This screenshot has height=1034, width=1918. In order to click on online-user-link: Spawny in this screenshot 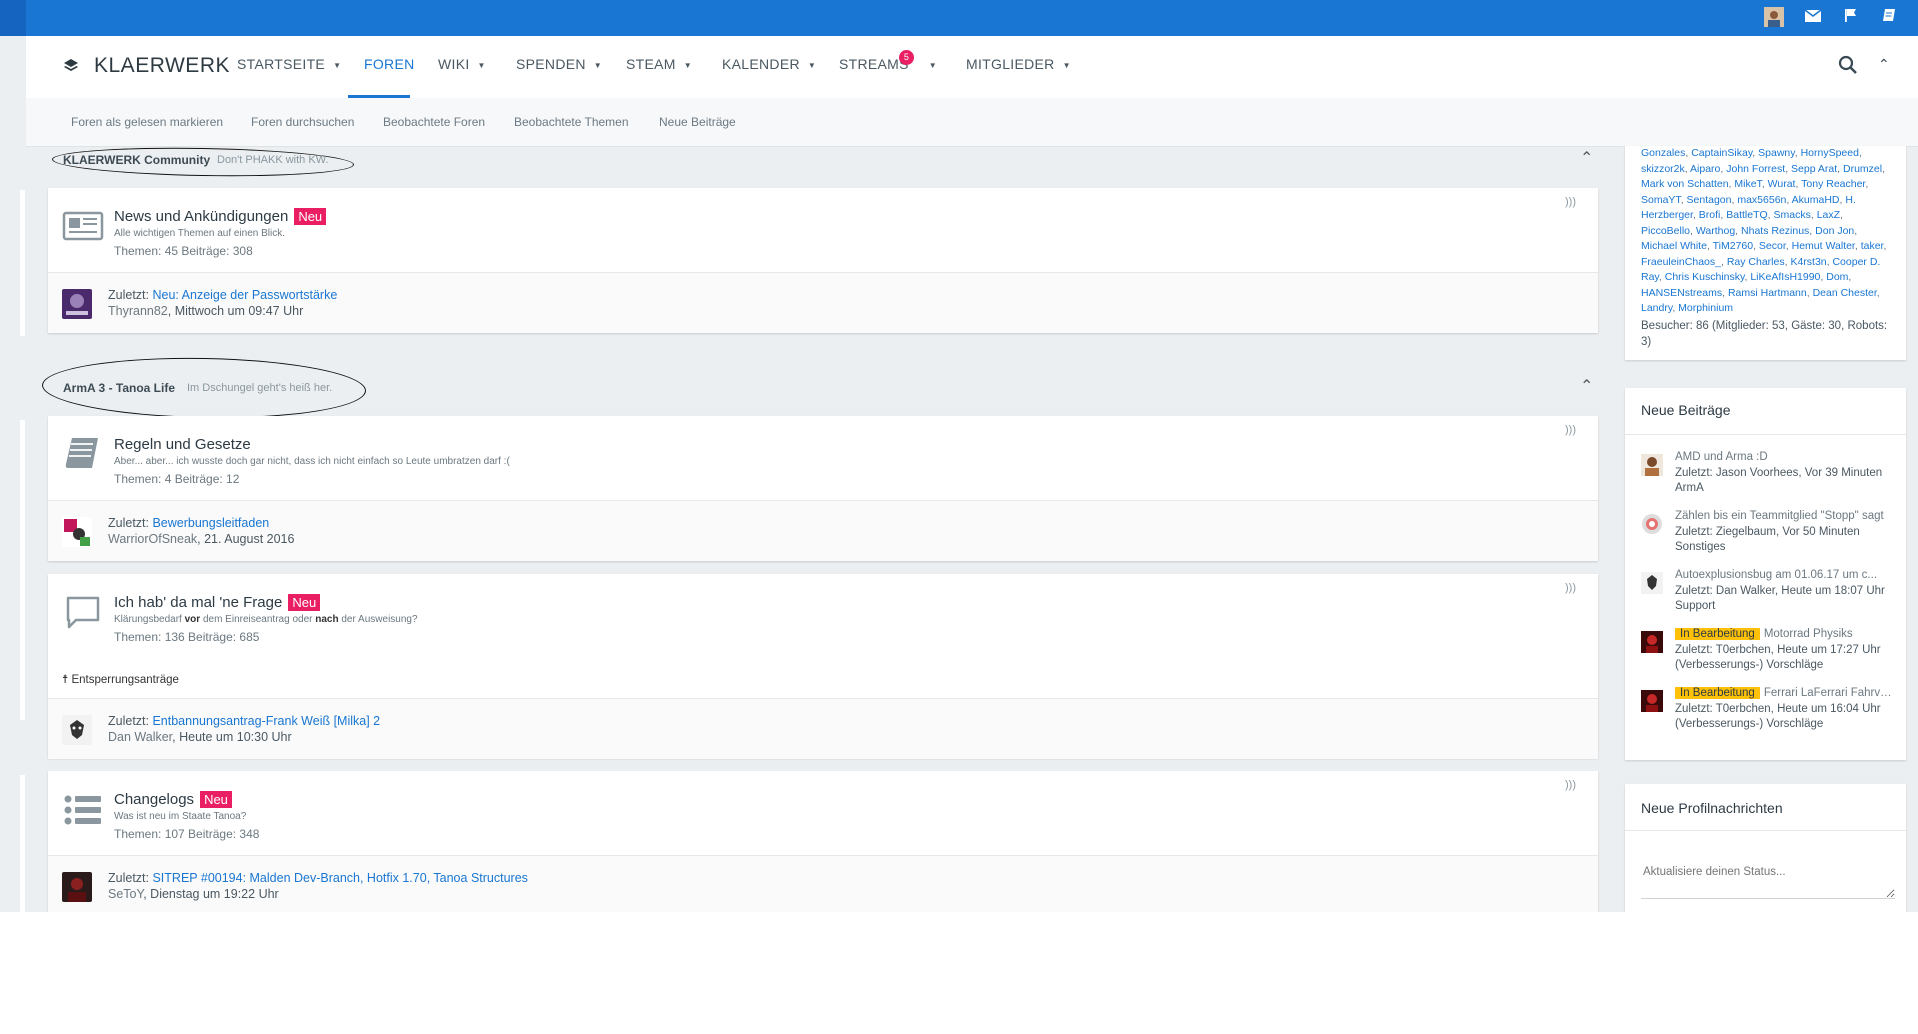, I will do `click(1776, 153)`.